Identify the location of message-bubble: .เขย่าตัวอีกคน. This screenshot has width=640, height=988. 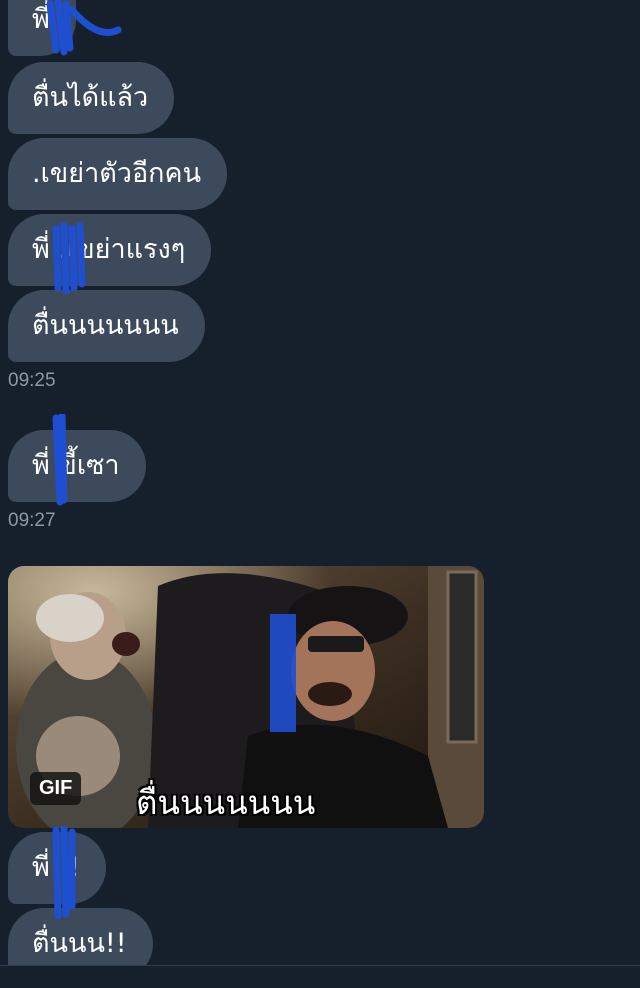
(118, 174).